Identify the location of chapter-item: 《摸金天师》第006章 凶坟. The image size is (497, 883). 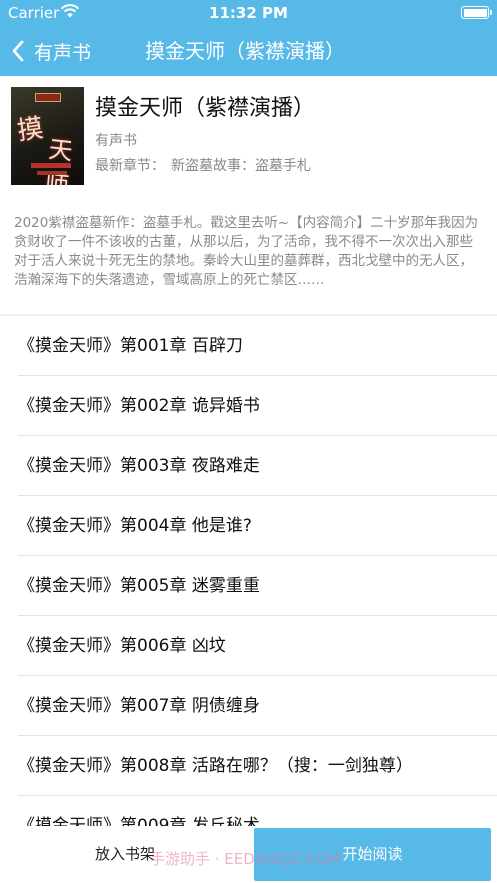
(248, 646).